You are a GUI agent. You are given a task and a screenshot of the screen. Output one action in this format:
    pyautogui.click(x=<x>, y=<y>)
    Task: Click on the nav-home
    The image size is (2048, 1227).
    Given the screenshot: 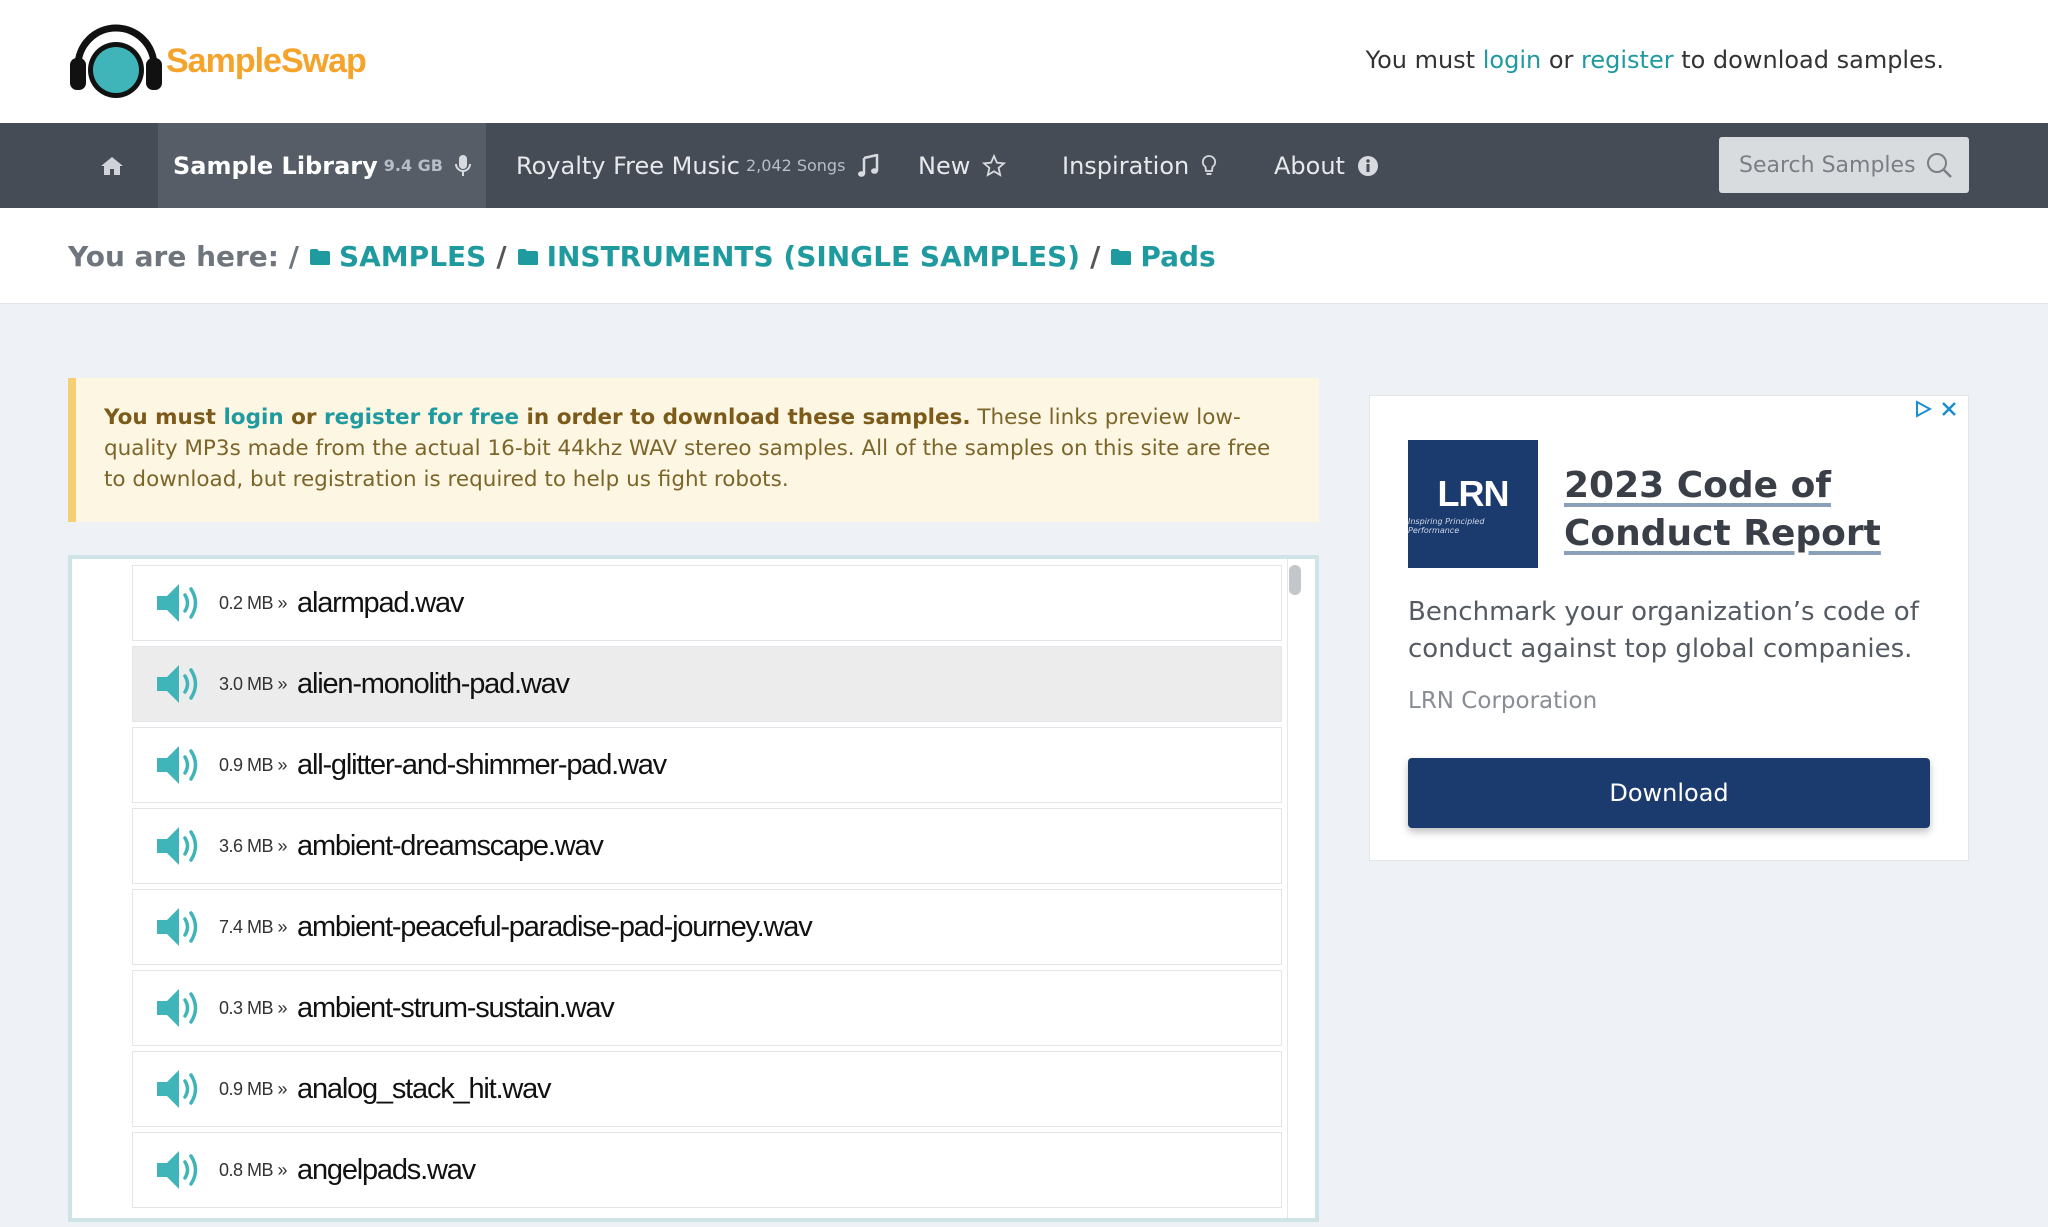 What is the action you would take?
    pyautogui.click(x=112, y=165)
    